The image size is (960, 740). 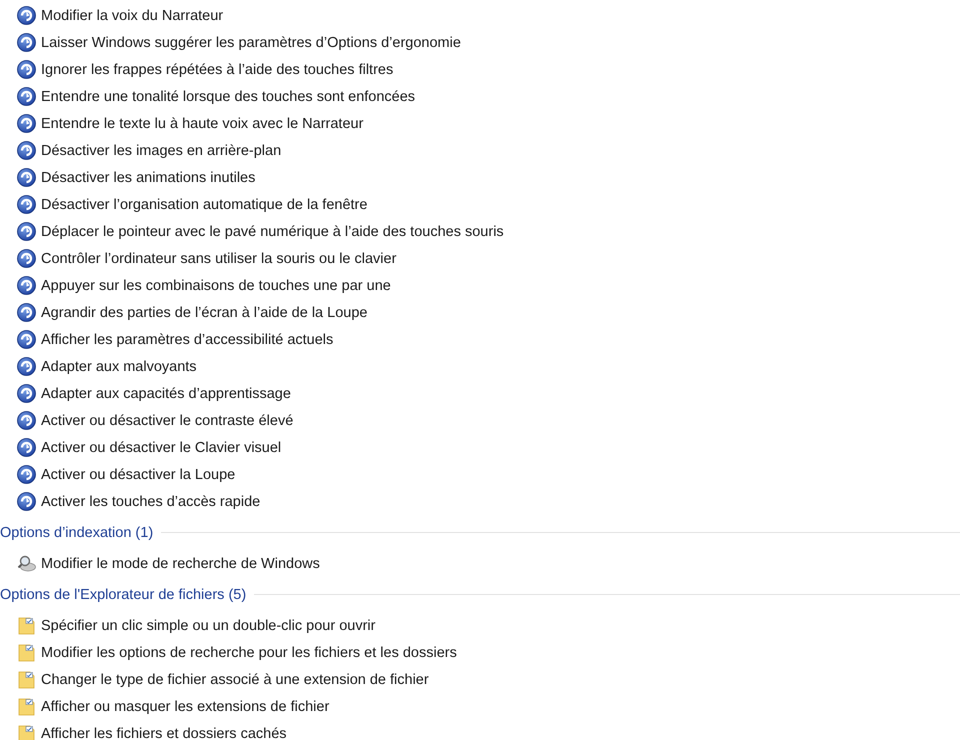 I want to click on settings-link: Contrôler l’ordinateur sans utiliser la souris ou le clavier, so click(x=218, y=258).